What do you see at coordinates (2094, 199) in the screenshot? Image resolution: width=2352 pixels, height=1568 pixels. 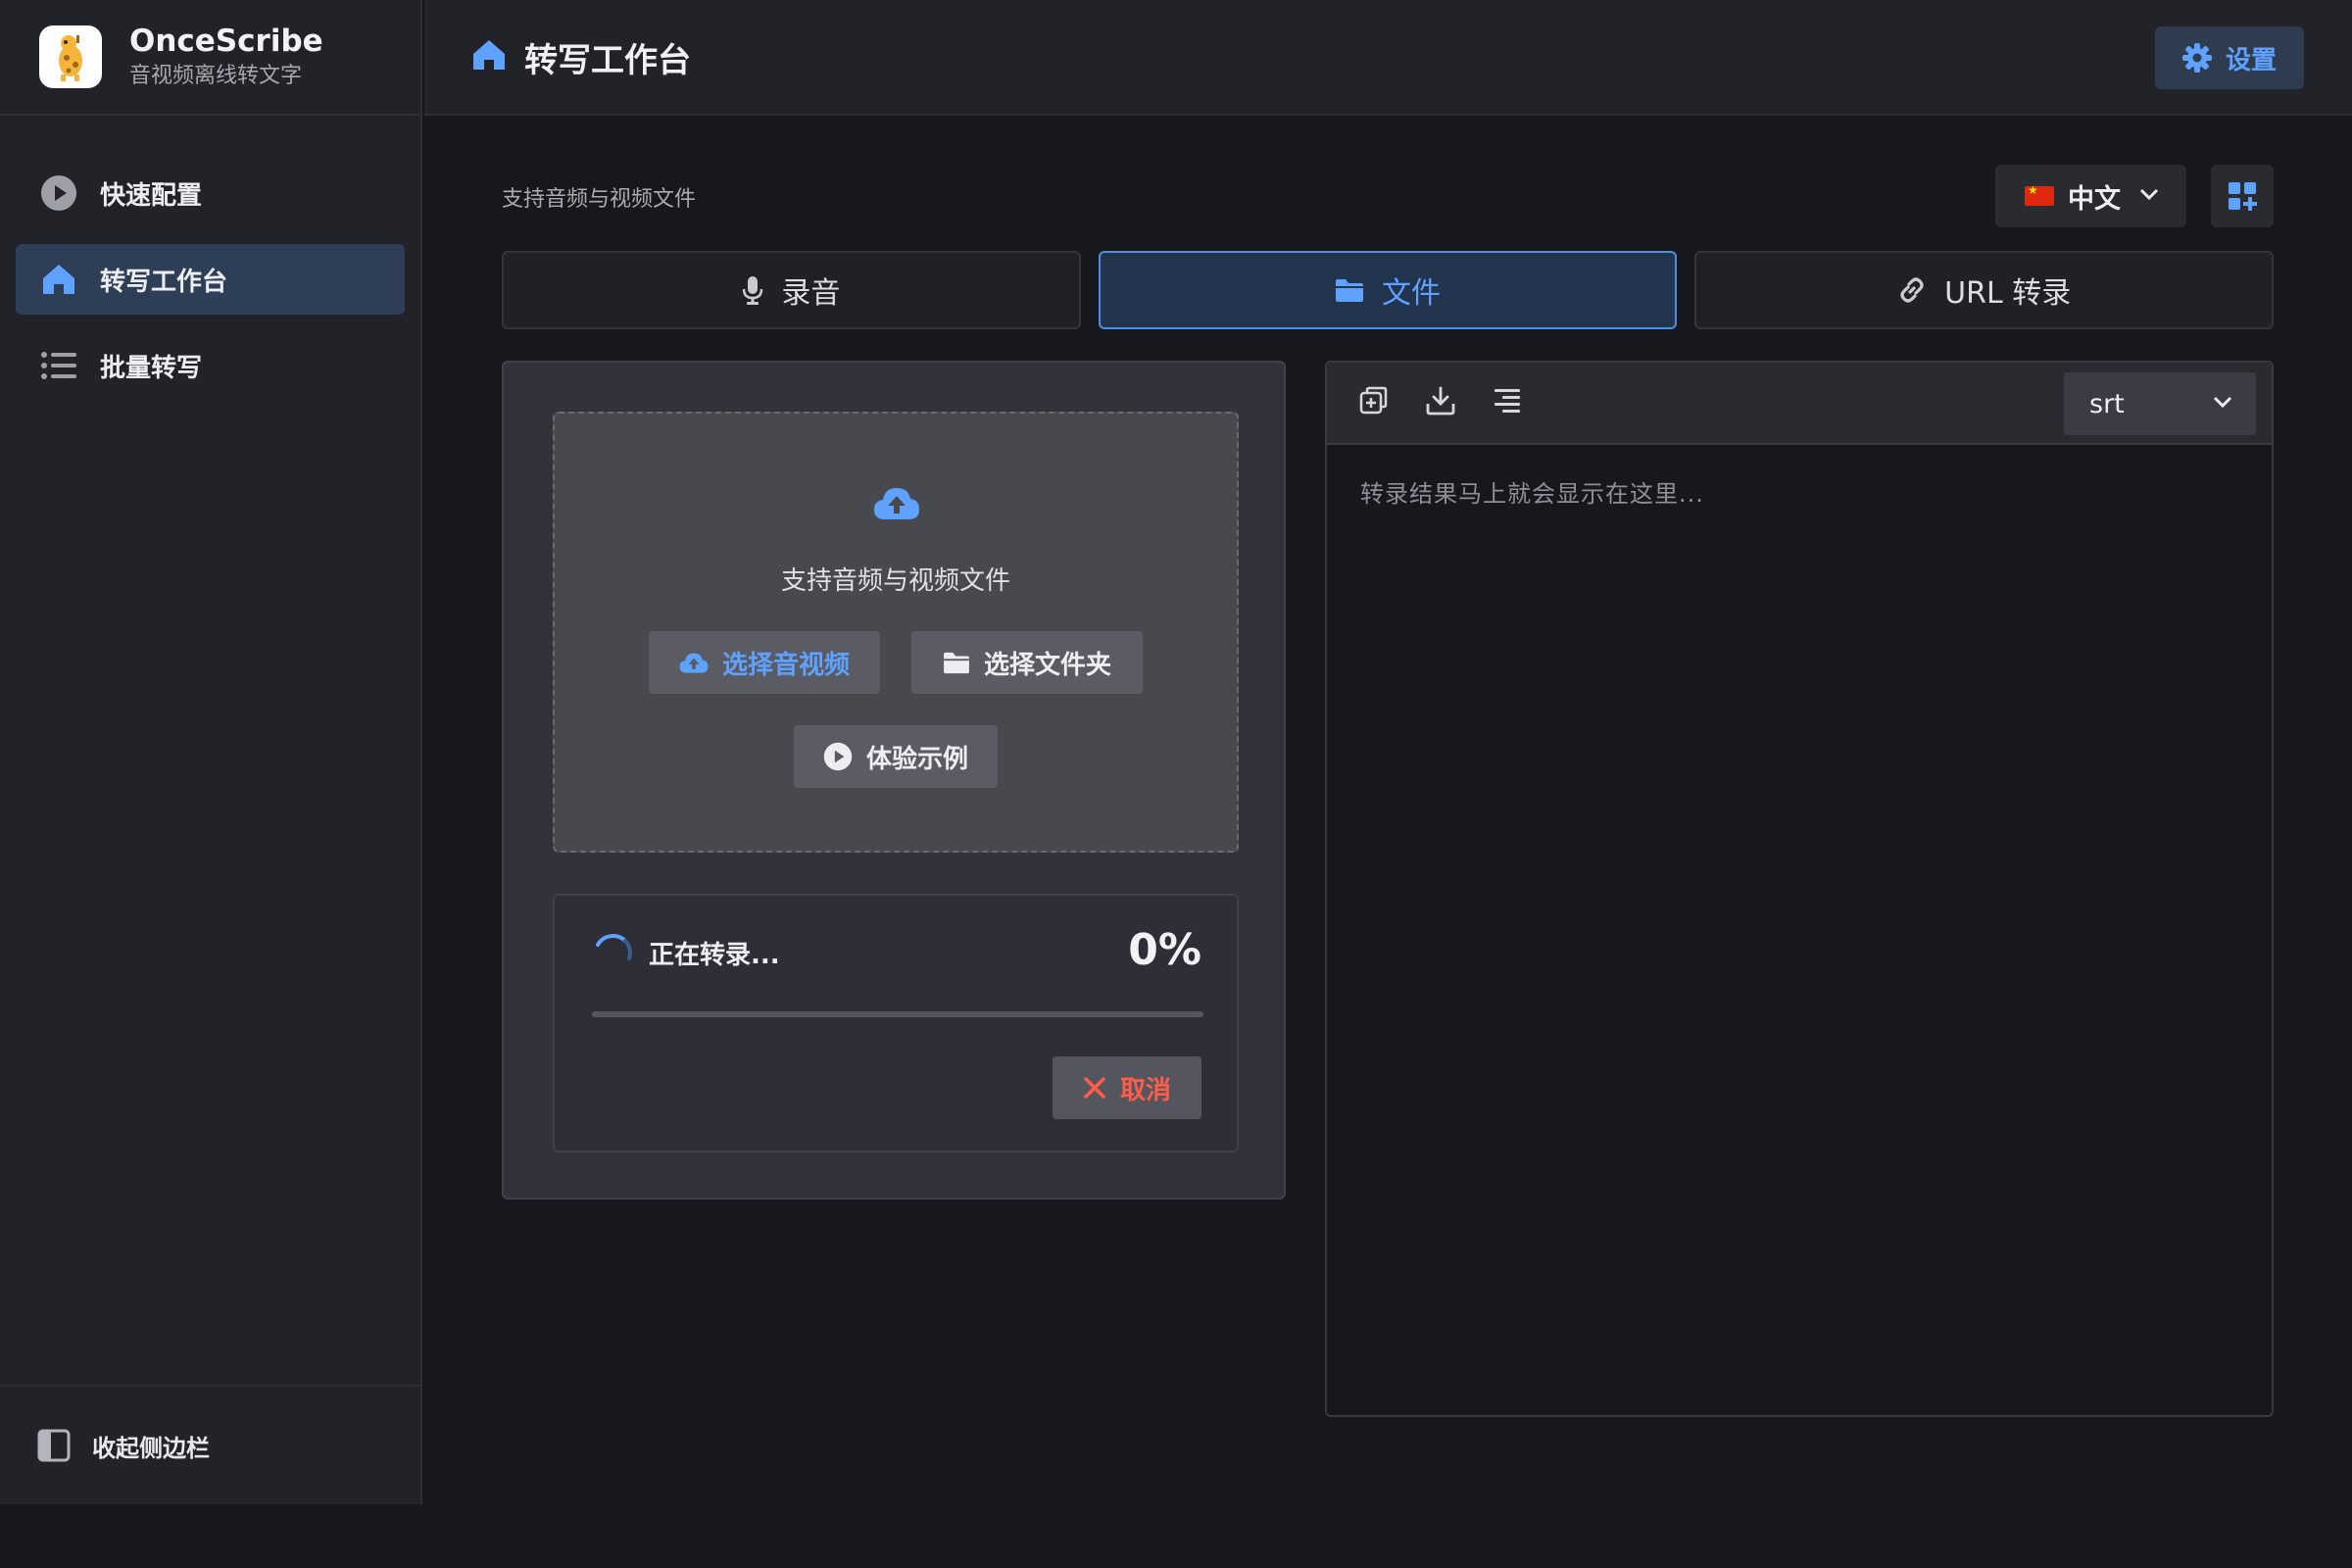 I see `language-value: 中文` at bounding box center [2094, 199].